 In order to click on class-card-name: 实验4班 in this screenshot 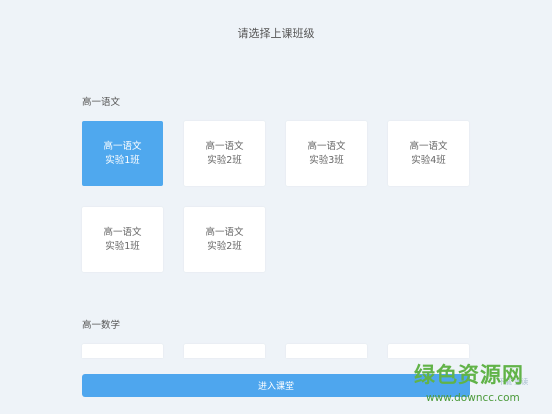, I will do `click(428, 160)`.